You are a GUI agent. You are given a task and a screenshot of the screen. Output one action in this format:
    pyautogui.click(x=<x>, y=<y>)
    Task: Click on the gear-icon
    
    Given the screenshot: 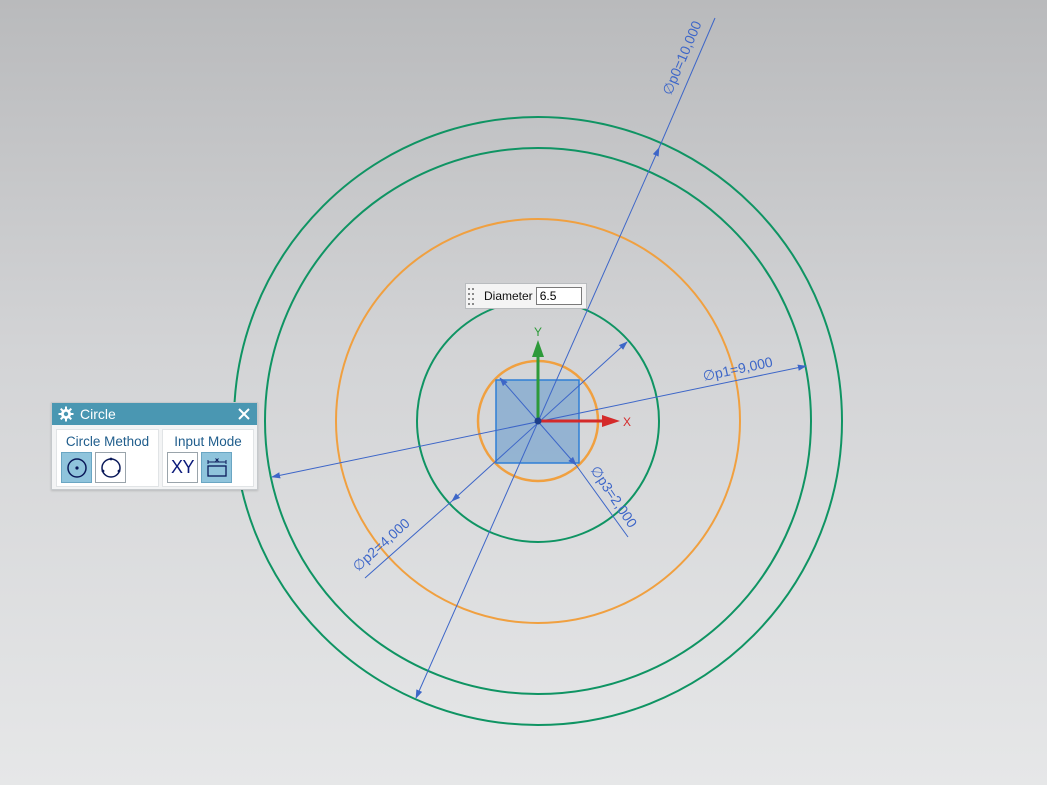 What is the action you would take?
    pyautogui.click(x=66, y=414)
    